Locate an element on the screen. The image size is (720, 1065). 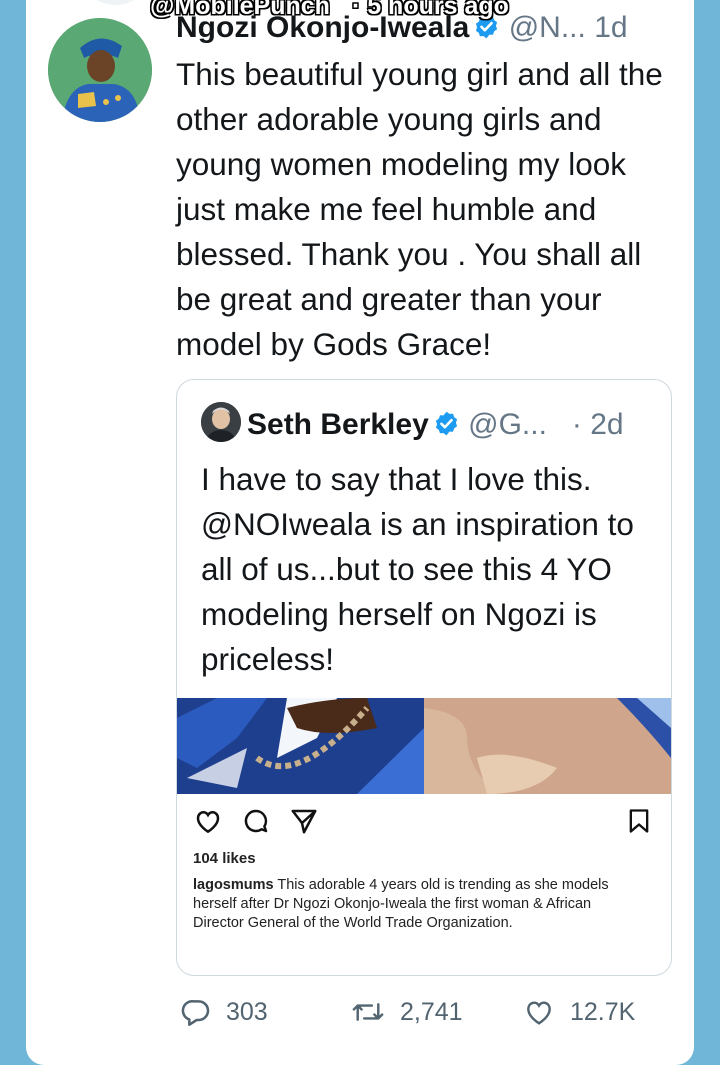
quote-profile-photo-icon is located at coordinates (221, 422).